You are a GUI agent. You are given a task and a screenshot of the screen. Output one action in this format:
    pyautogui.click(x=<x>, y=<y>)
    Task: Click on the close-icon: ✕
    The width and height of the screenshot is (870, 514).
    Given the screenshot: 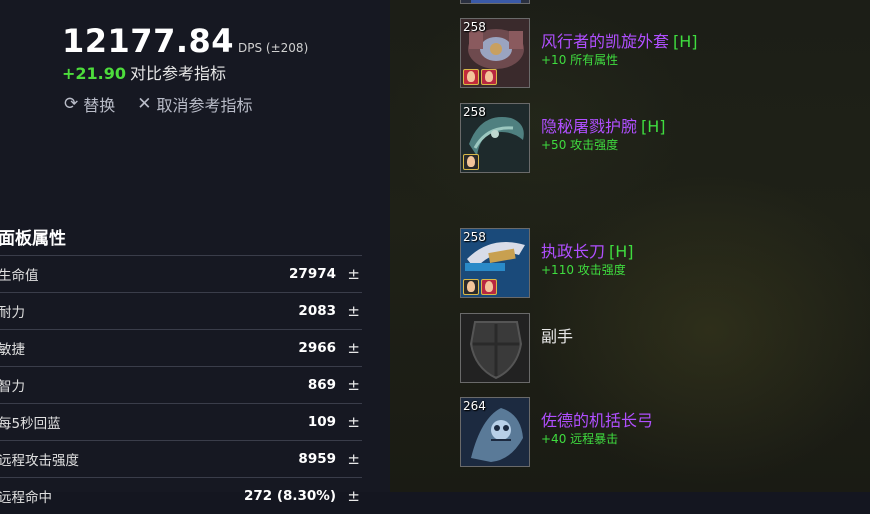 What is the action you would take?
    pyautogui.click(x=144, y=104)
    